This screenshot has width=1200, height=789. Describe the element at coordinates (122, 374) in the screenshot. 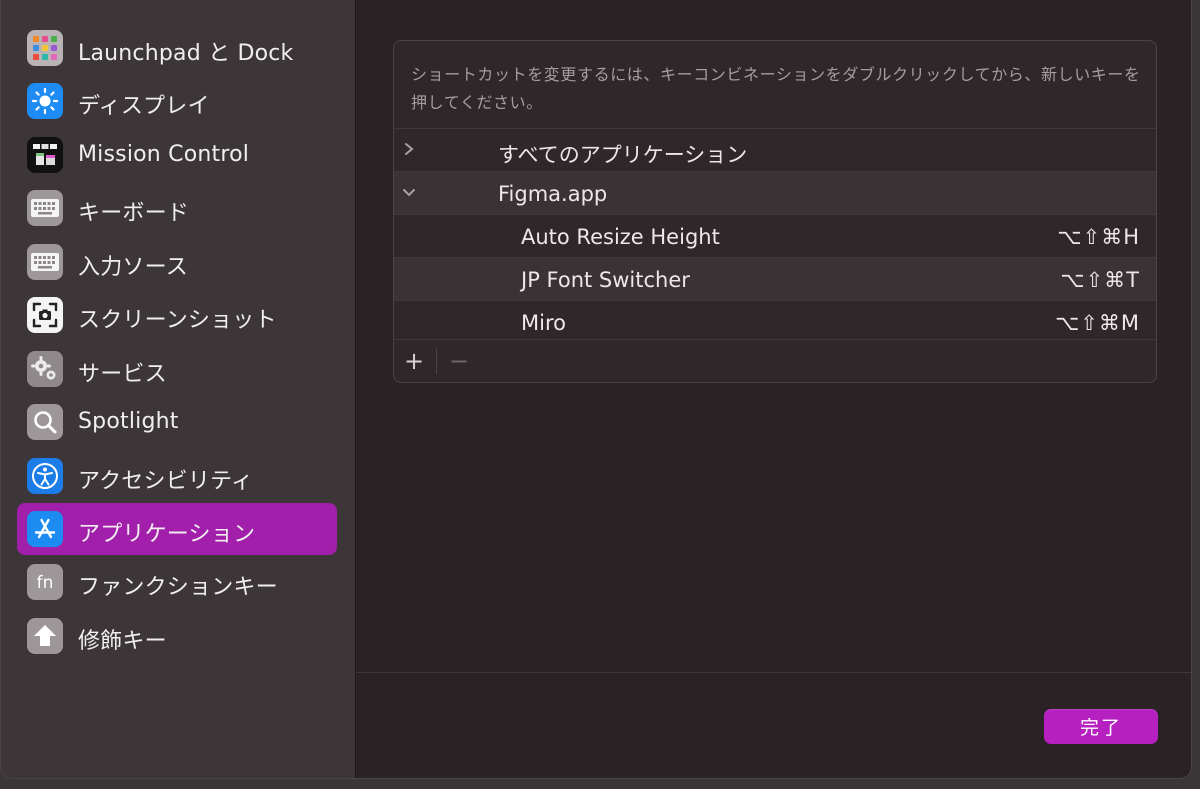

I see `sidebar-item-label: サービス` at that location.